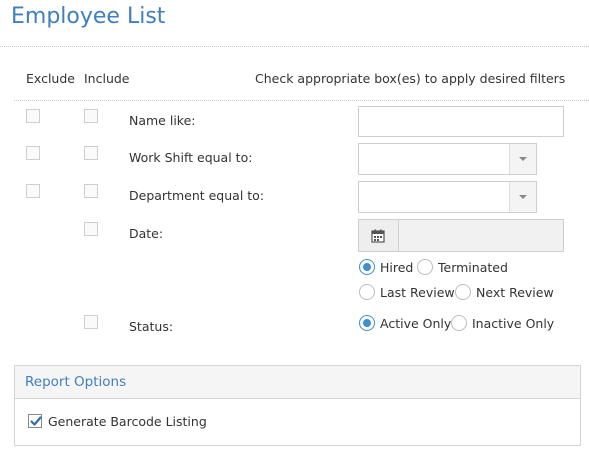 The width and height of the screenshot is (589, 456). What do you see at coordinates (425, 267) in the screenshot?
I see `terminated-radio` at bounding box center [425, 267].